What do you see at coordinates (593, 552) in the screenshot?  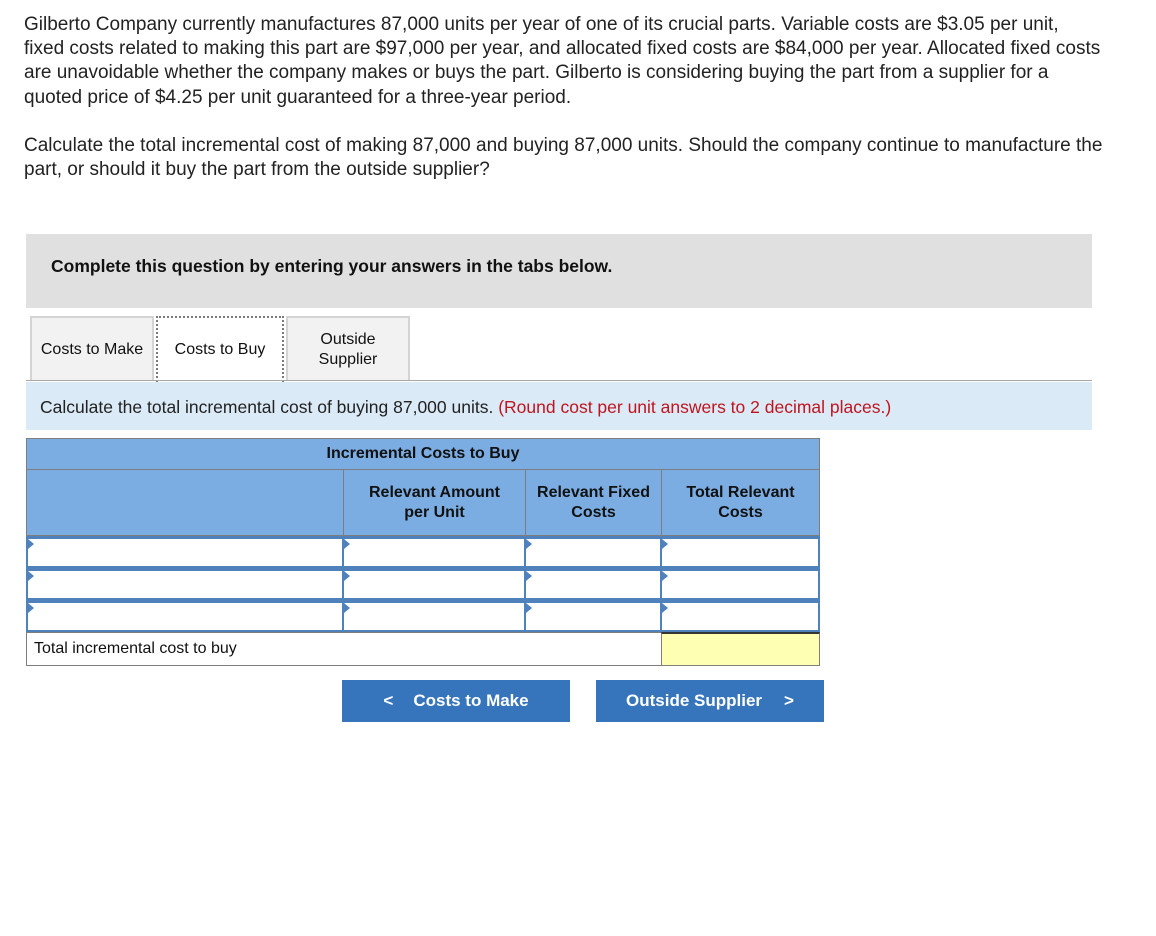 I see `row-1-fixed-costs-input` at bounding box center [593, 552].